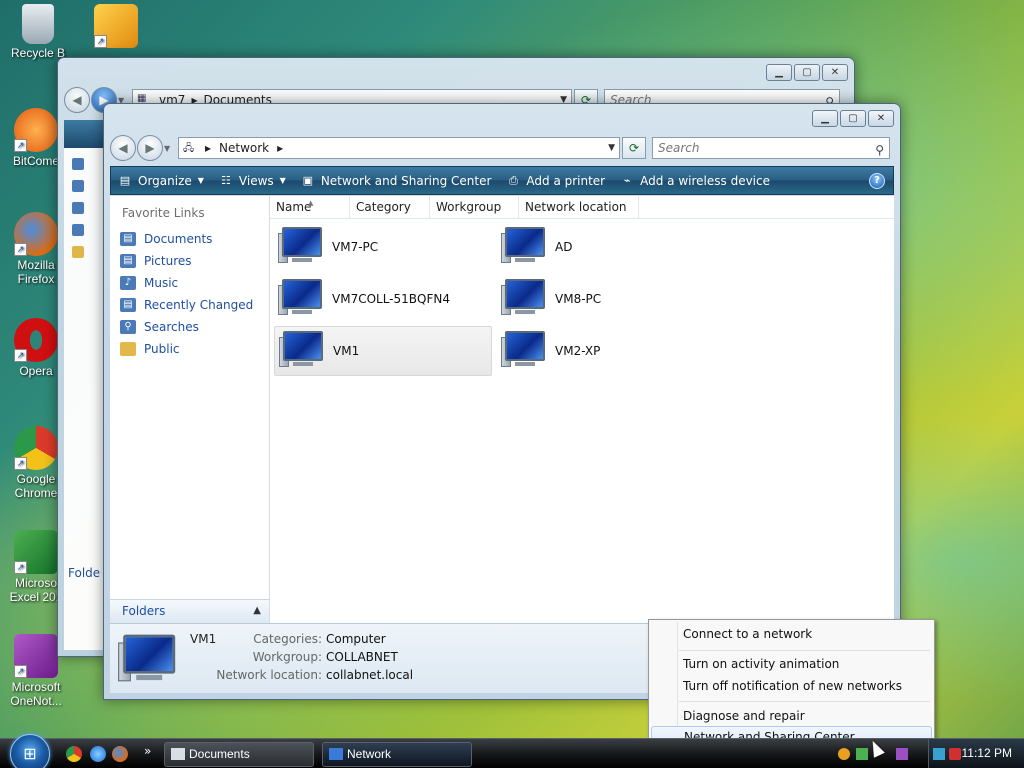 This screenshot has height=768, width=1024. I want to click on tray-warning-icon, so click(844, 754).